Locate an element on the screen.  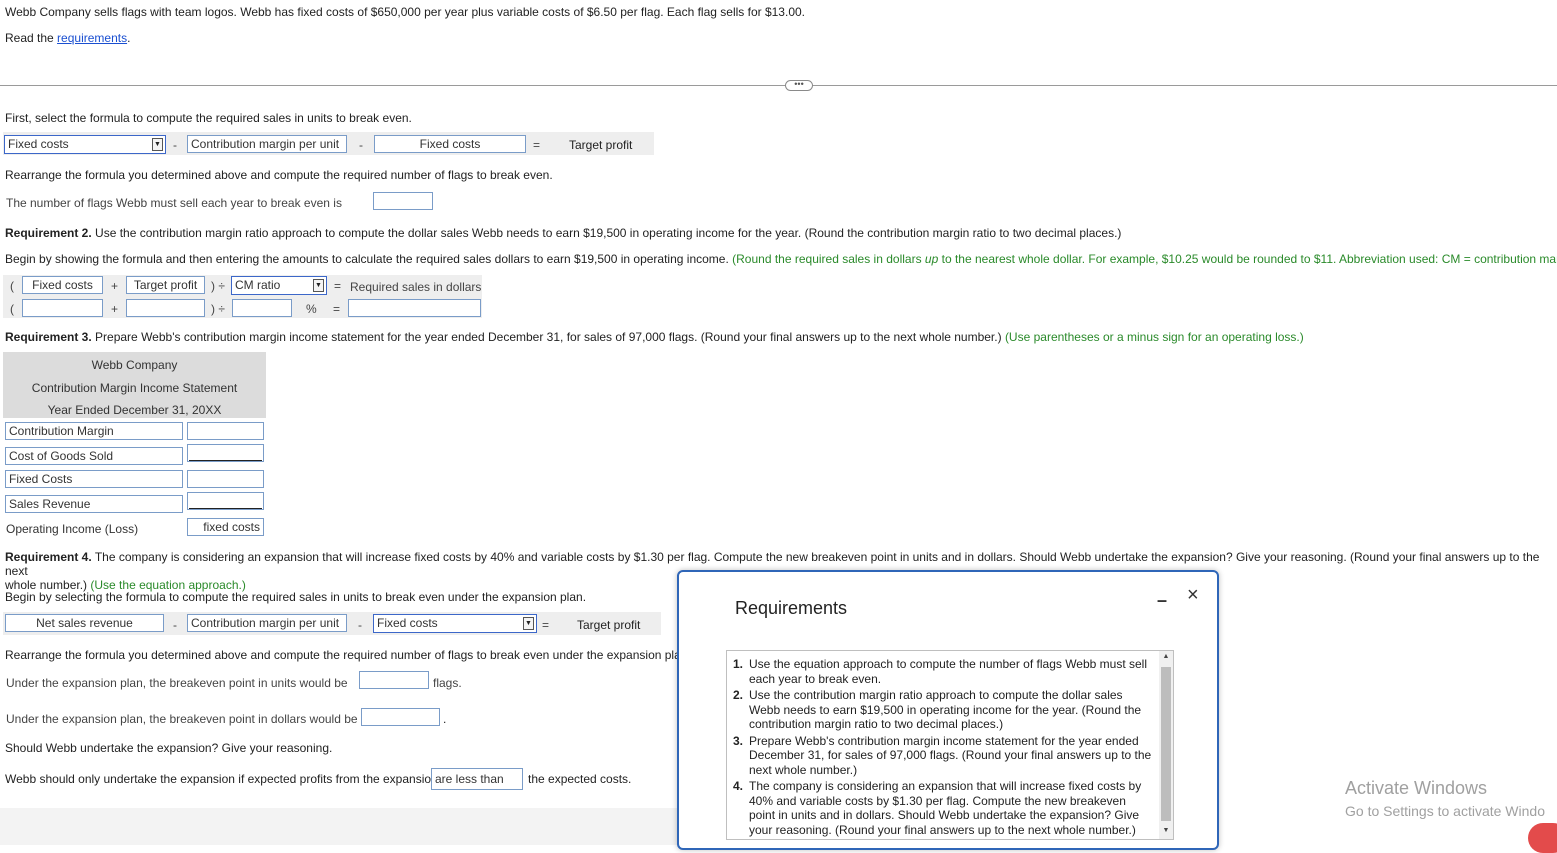
scrollbar: ▲ ▼ is located at coordinates (1166, 745).